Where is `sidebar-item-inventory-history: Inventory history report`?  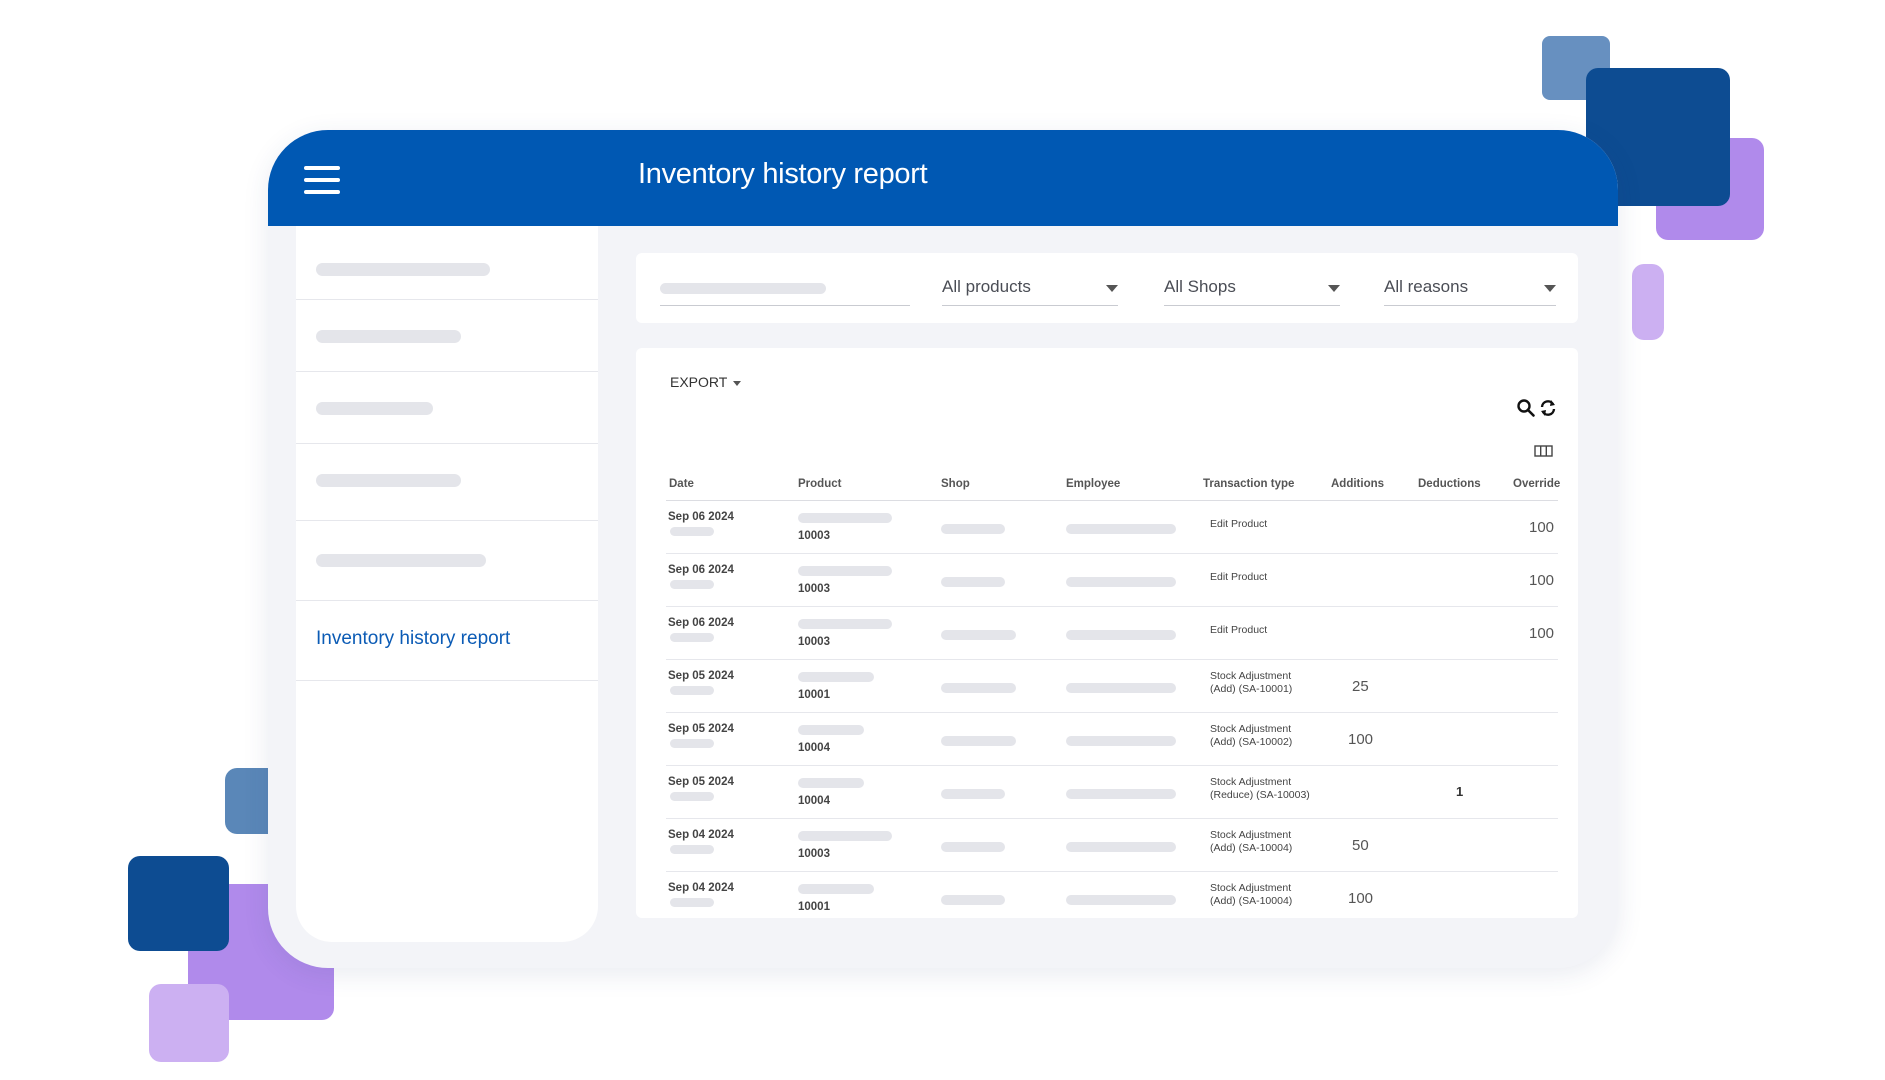
sidebar-item-inventory-history: Inventory history report is located at coordinates (447, 641).